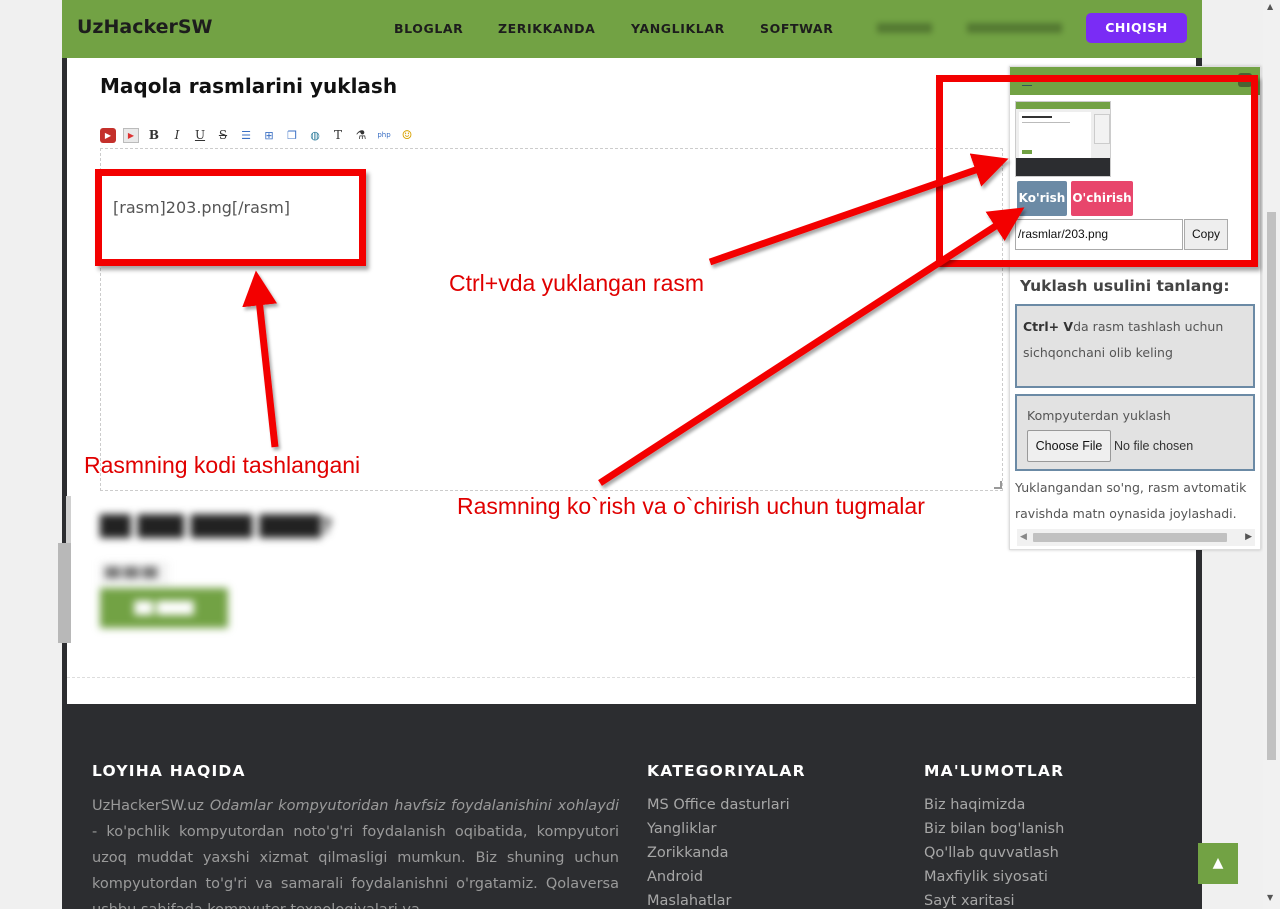 This screenshot has width=1280, height=909. I want to click on footer-category-link: MS Office dasturlari, so click(718, 805).